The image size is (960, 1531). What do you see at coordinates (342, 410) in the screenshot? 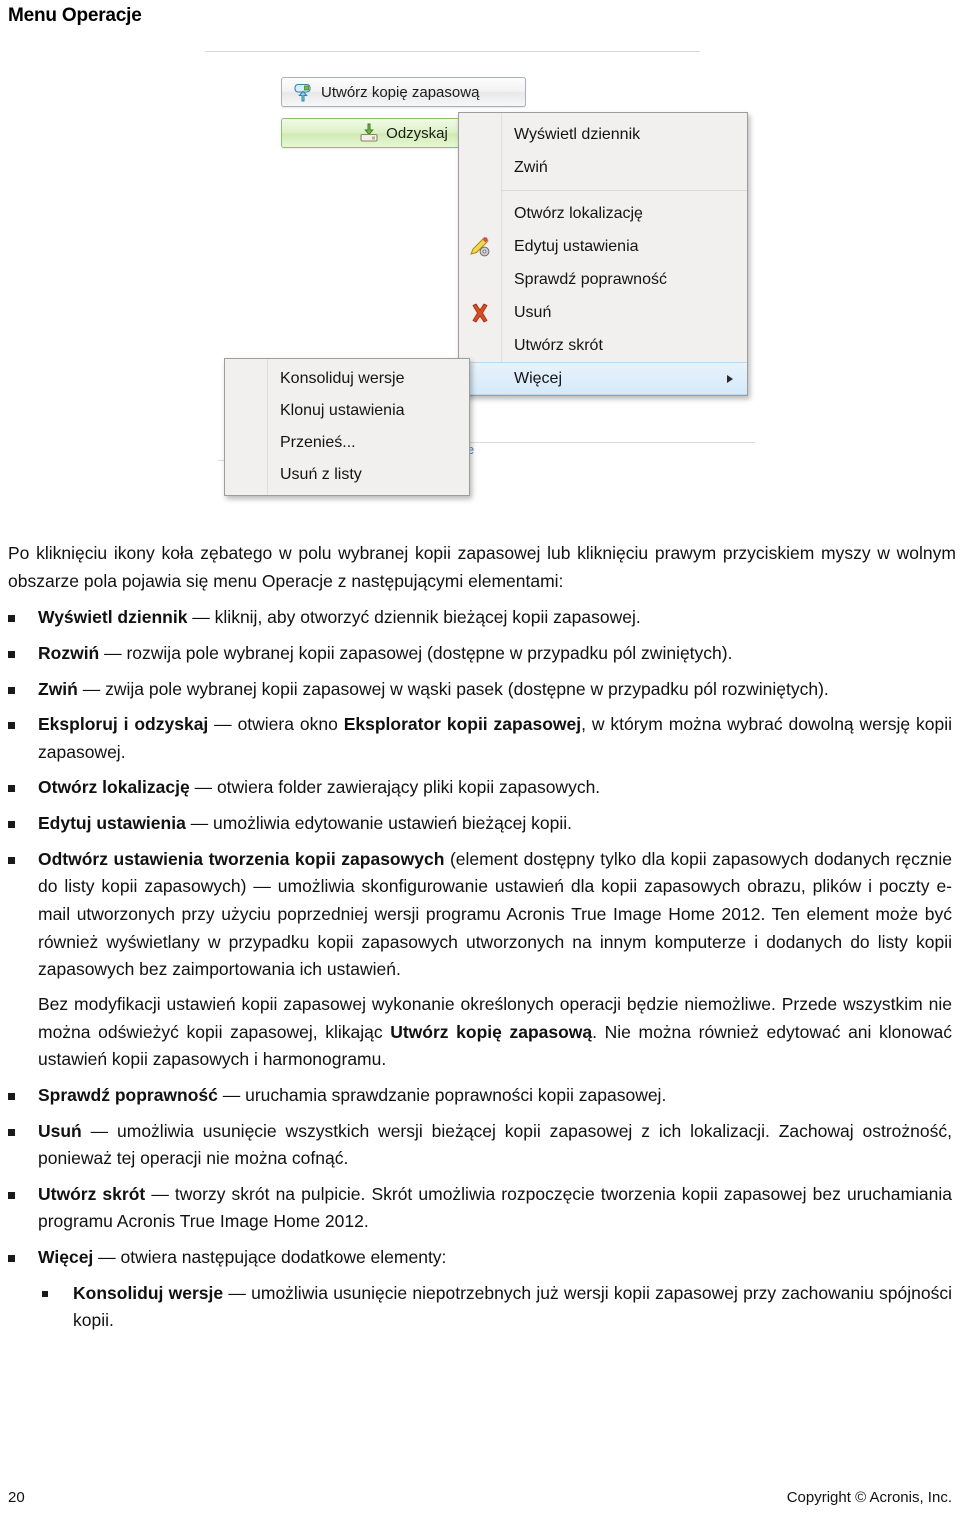
I see `submenu-item-label: Klonuj ustawienia` at bounding box center [342, 410].